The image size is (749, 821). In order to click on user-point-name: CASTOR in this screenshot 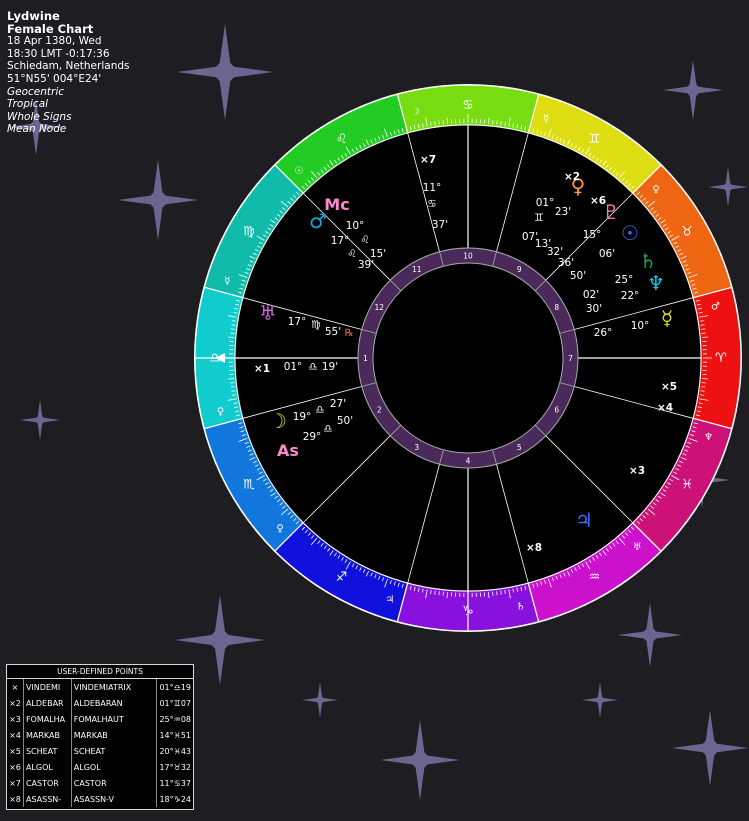, I will do `click(114, 783)`.